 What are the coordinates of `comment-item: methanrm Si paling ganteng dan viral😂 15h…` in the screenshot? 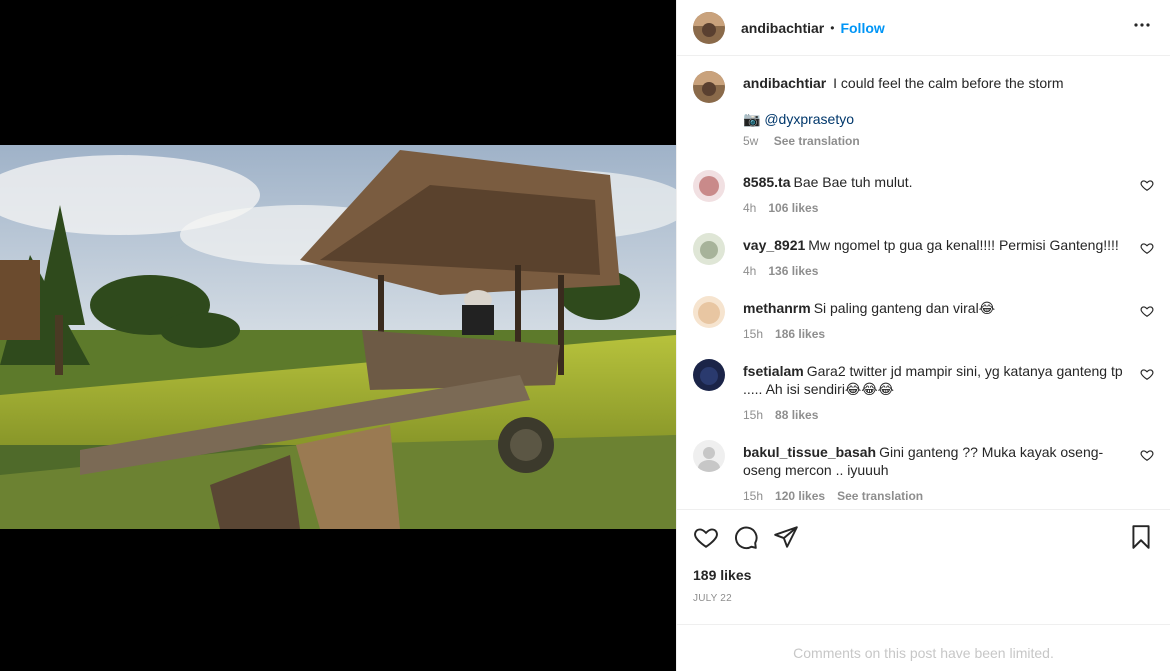 It's located at (923, 319).